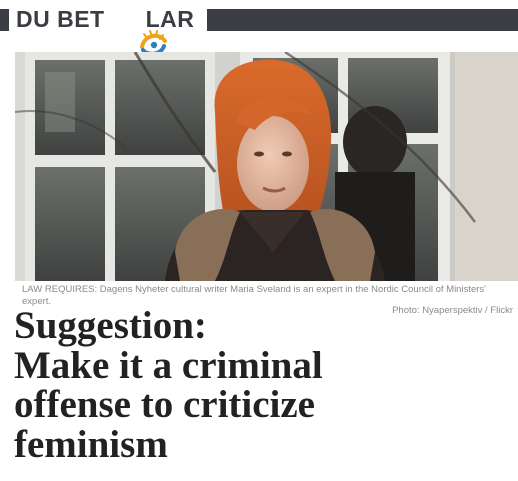  I want to click on brand-text-left: DU BET, so click(60, 18).